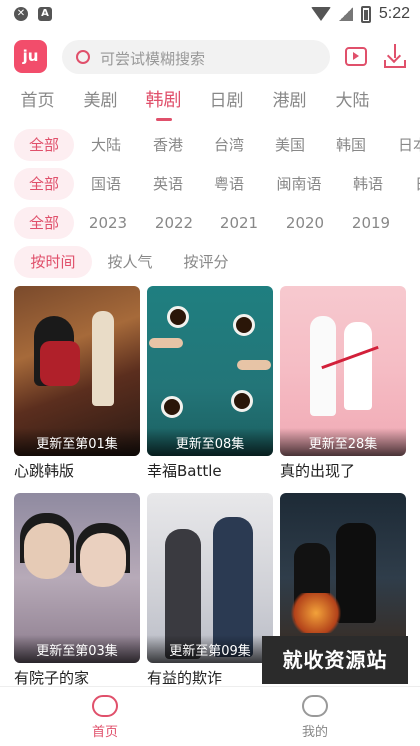 Image resolution: width=420 pixels, height=746 pixels. Describe the element at coordinates (53, 262) in the screenshot. I see `sort-by-time: 按时间` at that location.